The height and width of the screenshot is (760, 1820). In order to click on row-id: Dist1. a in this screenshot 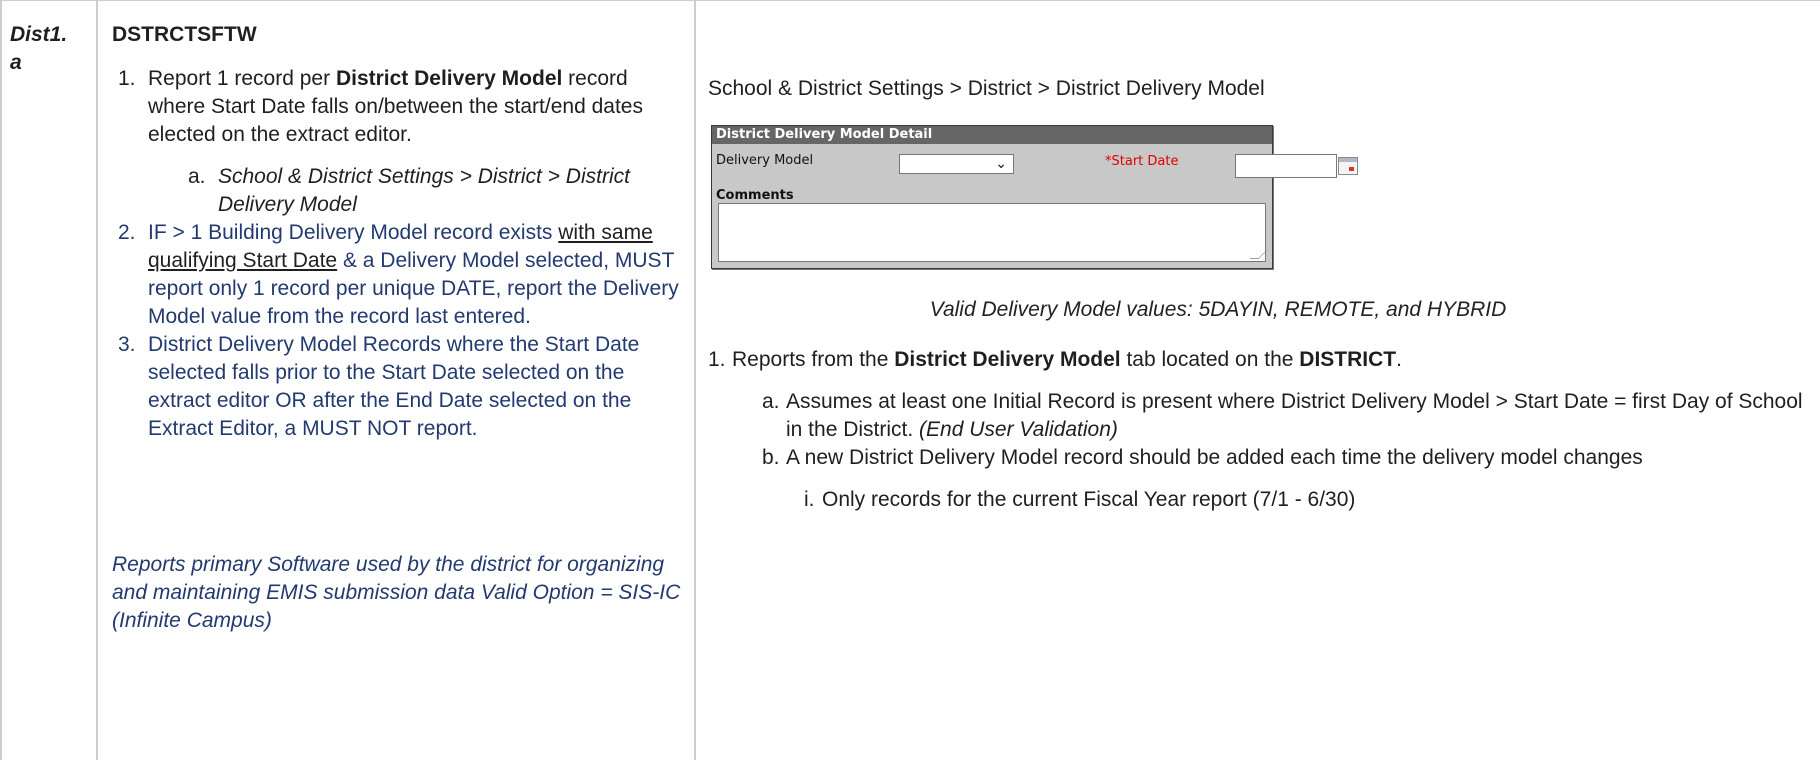, I will do `click(50, 49)`.